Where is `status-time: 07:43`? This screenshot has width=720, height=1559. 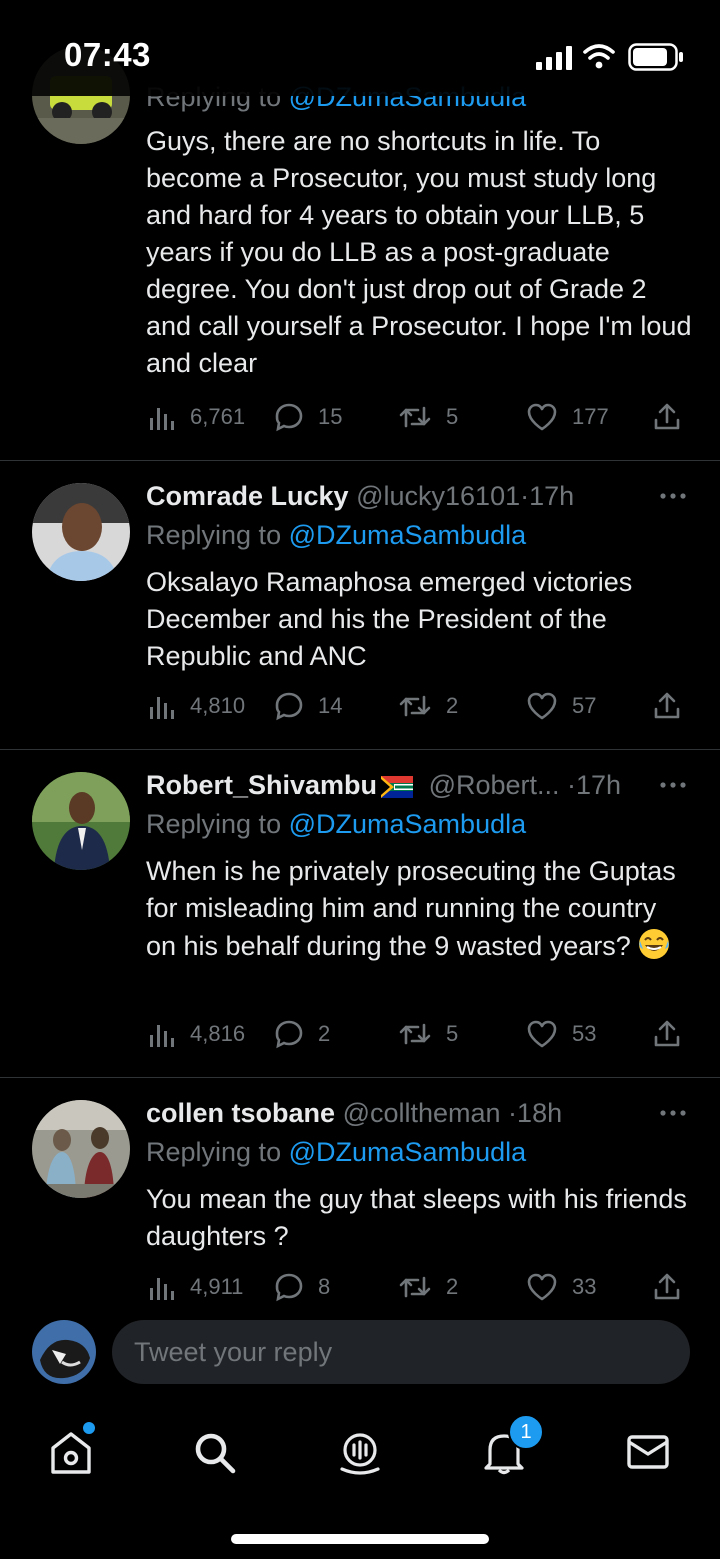
status-time: 07:43 is located at coordinates (107, 54).